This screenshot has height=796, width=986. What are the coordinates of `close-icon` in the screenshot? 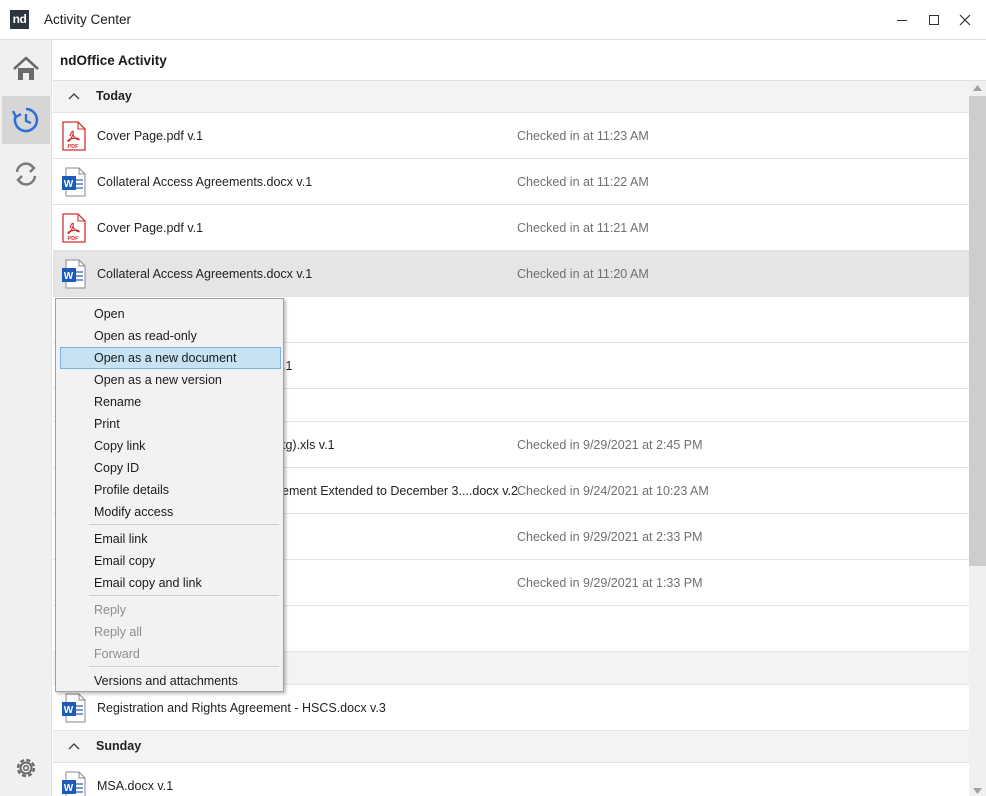 It's located at (965, 20).